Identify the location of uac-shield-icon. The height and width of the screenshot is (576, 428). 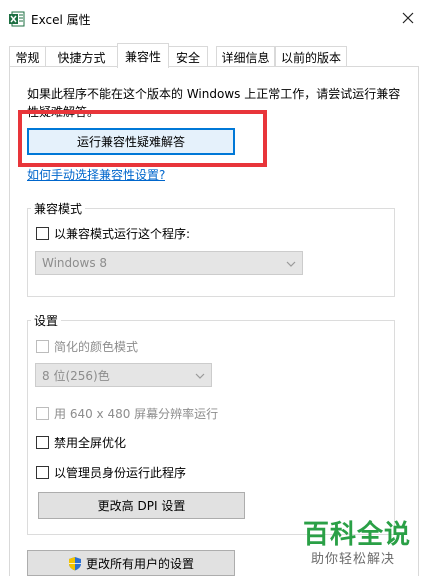
(75, 563).